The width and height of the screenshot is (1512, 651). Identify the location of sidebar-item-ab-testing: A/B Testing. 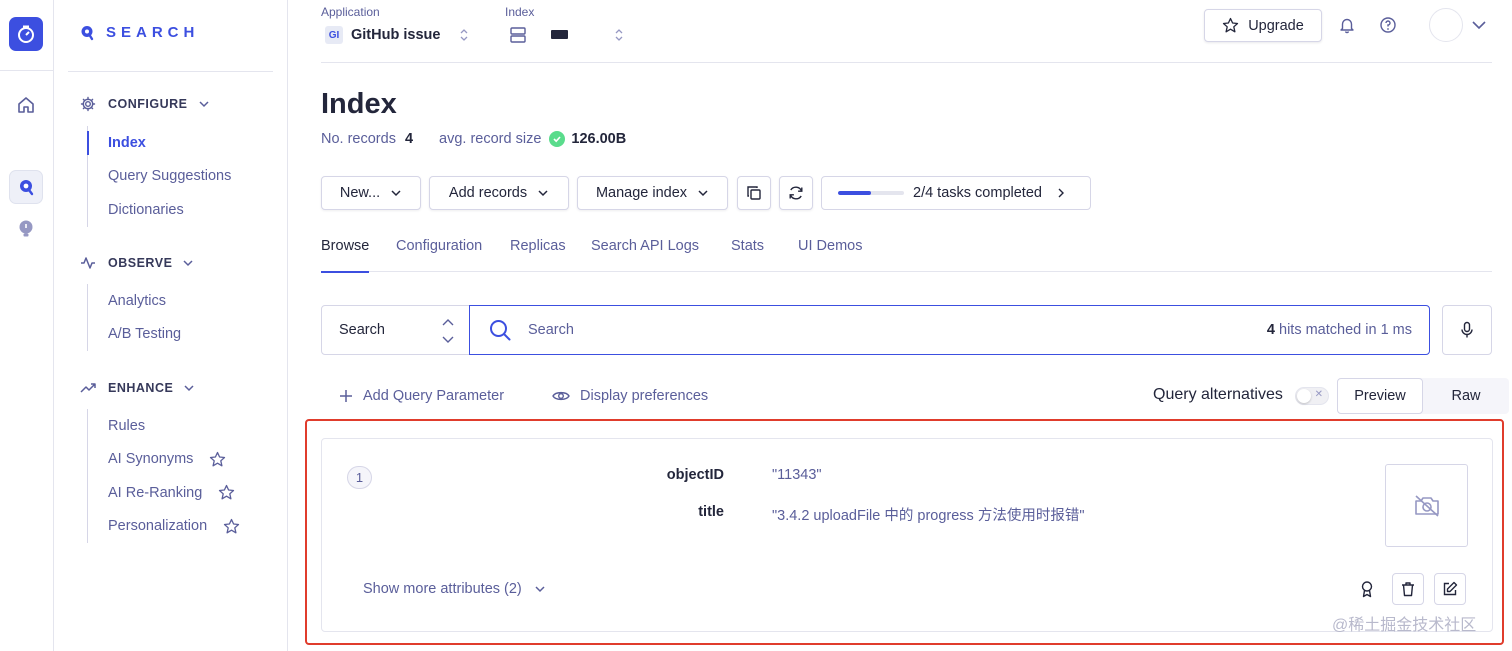
(134, 335).